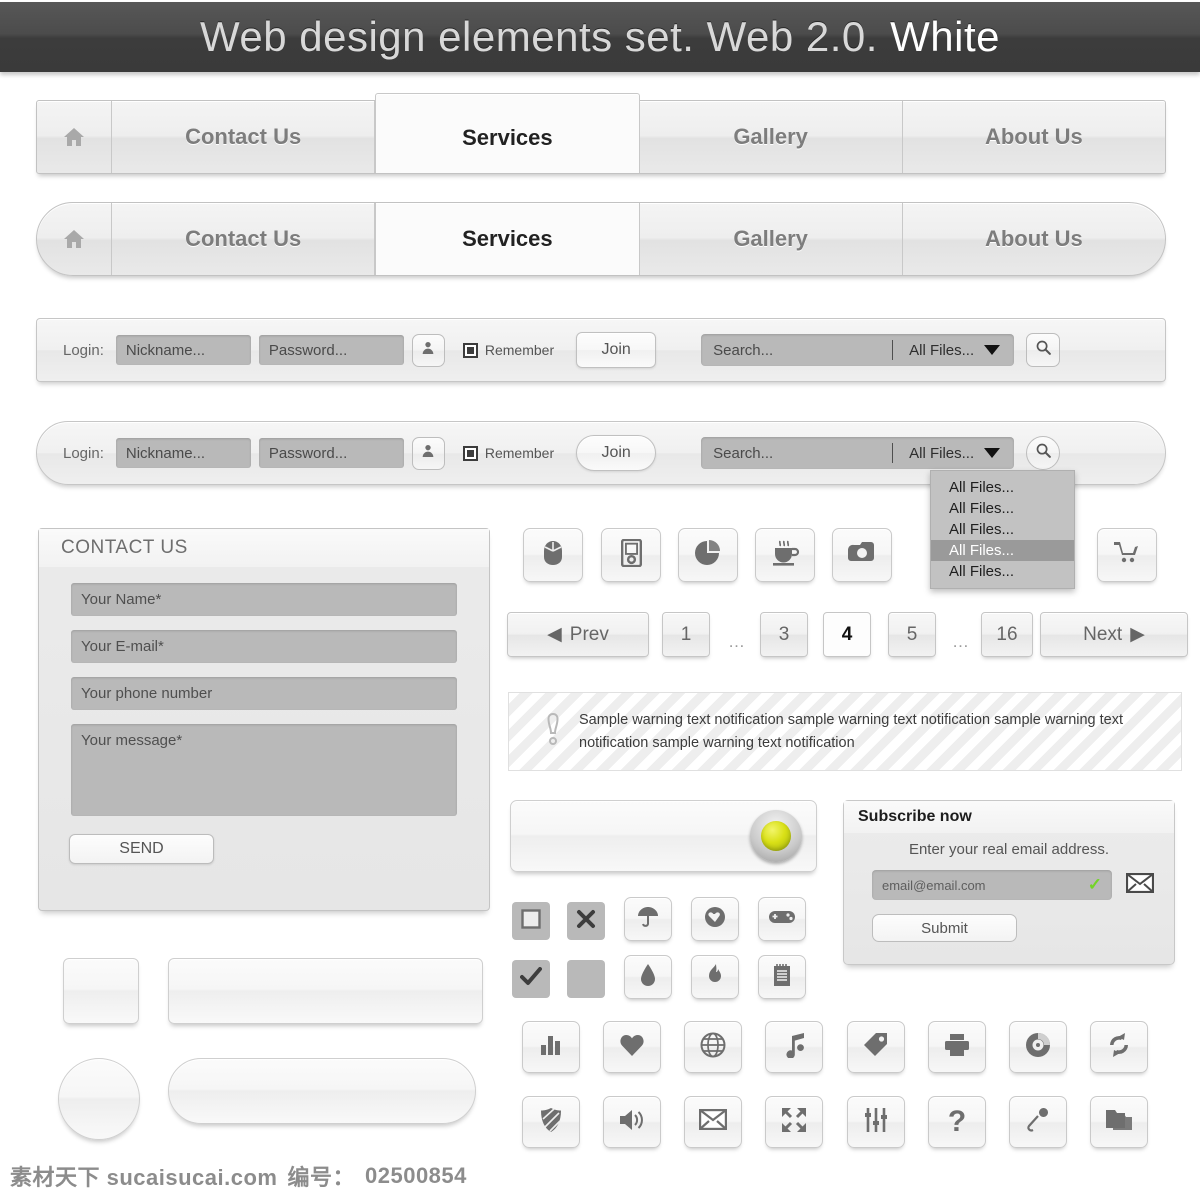 This screenshot has height=1200, width=1200. What do you see at coordinates (428, 350) in the screenshot?
I see `user-account-button` at bounding box center [428, 350].